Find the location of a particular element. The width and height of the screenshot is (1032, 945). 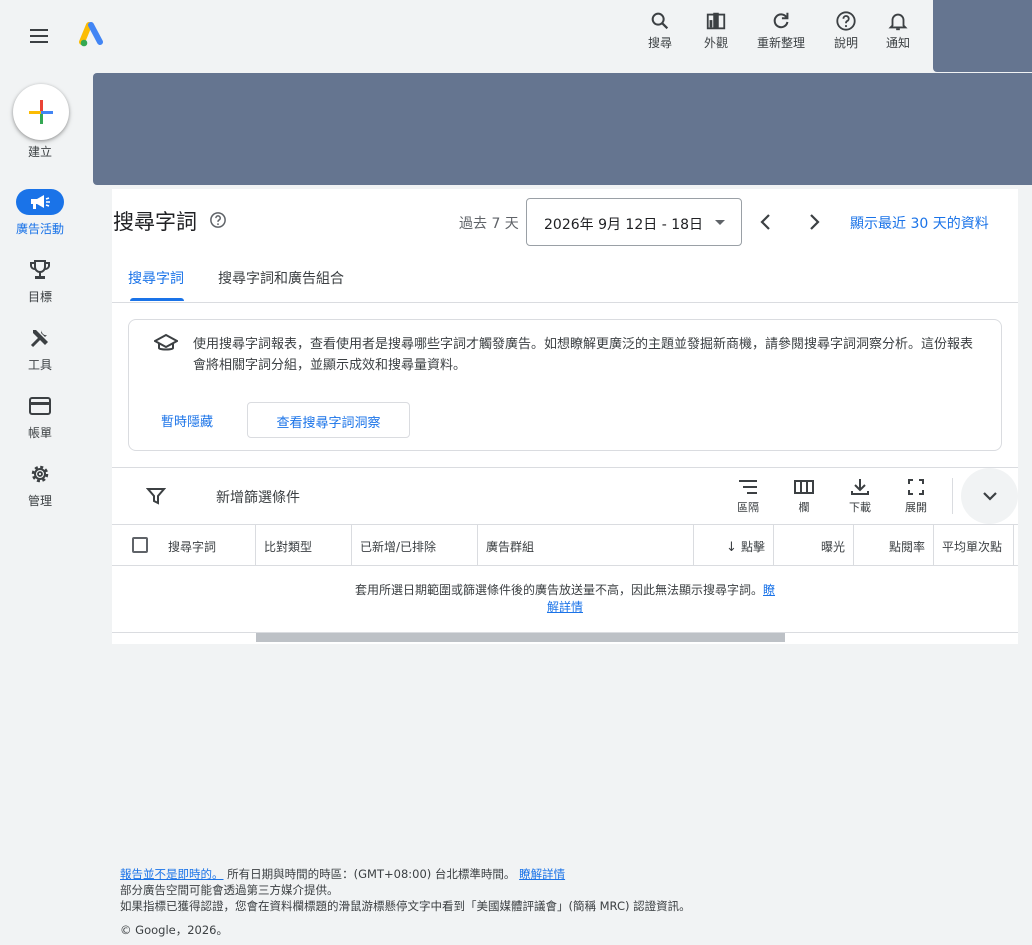

select-all-checkbox is located at coordinates (140, 545).